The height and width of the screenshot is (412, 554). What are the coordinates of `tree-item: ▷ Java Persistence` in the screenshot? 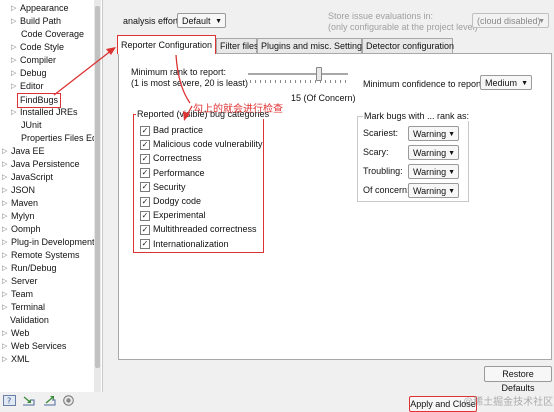 It's located at (41, 164).